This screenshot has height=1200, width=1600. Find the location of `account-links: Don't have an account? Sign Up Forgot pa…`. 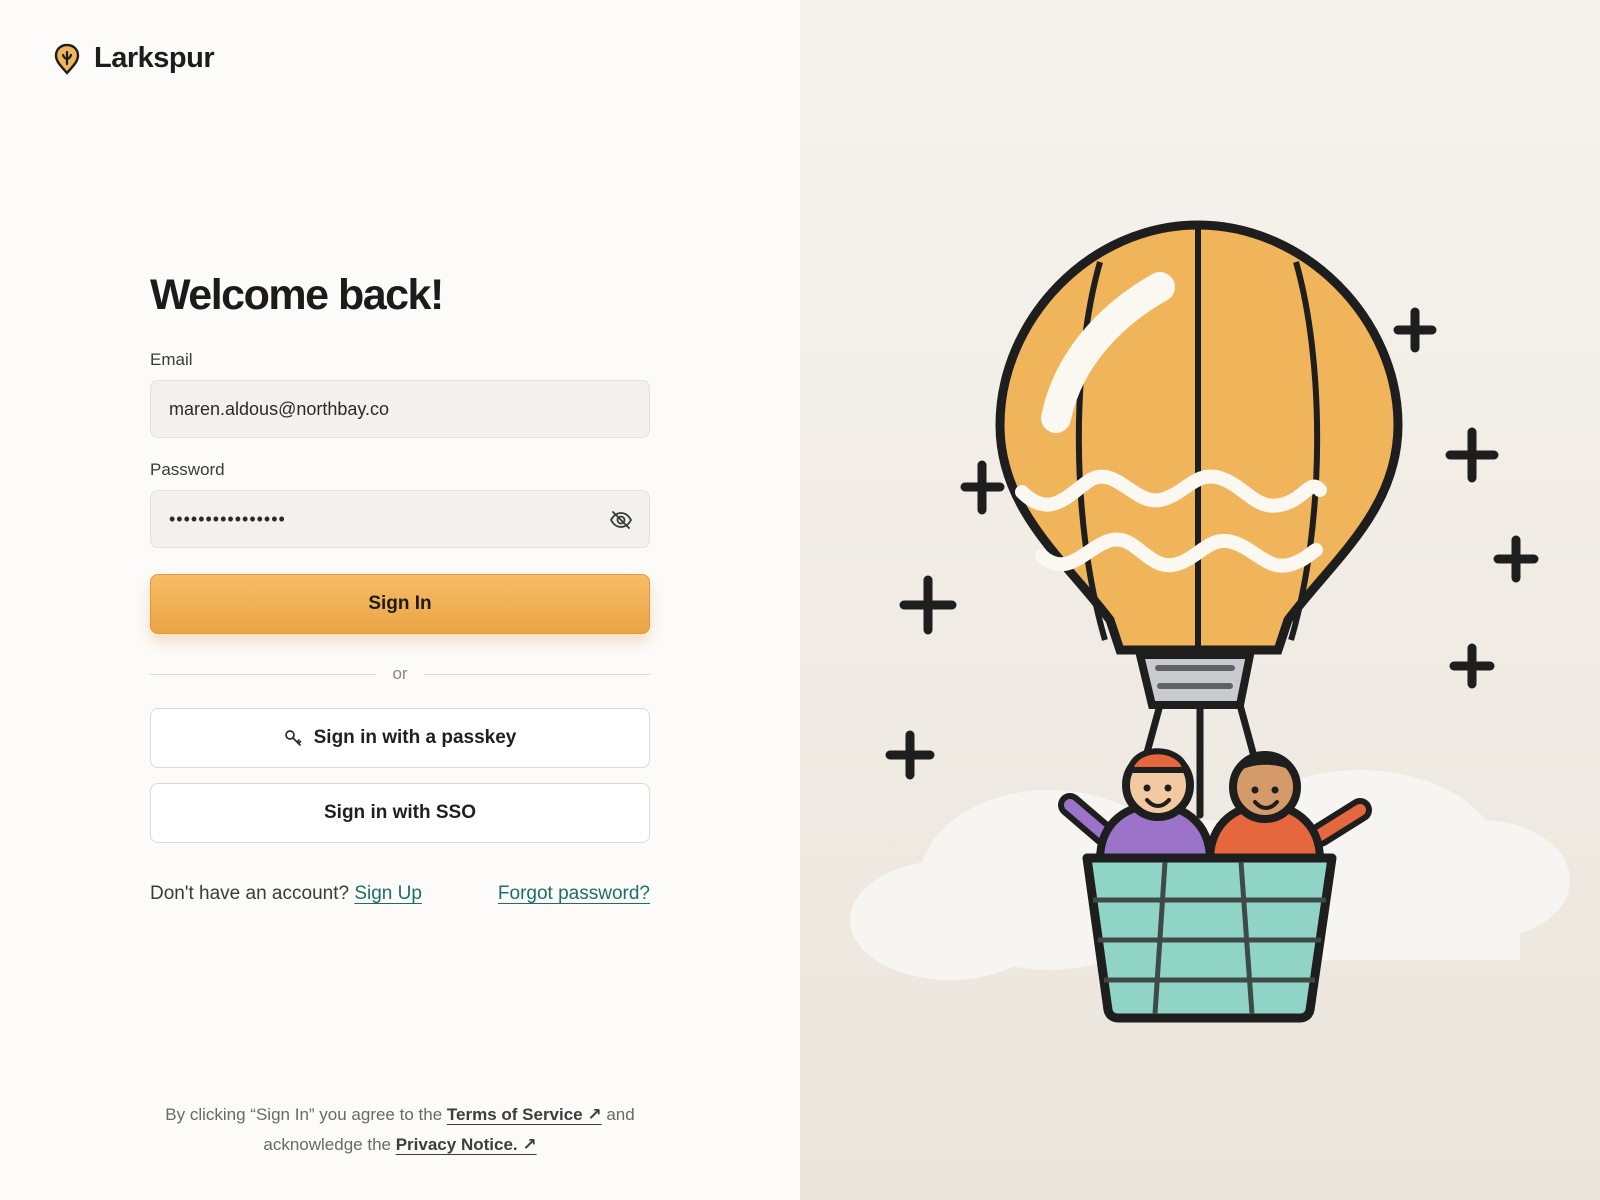

account-links: Don't have an account? Sign Up Forgot pa… is located at coordinates (400, 894).